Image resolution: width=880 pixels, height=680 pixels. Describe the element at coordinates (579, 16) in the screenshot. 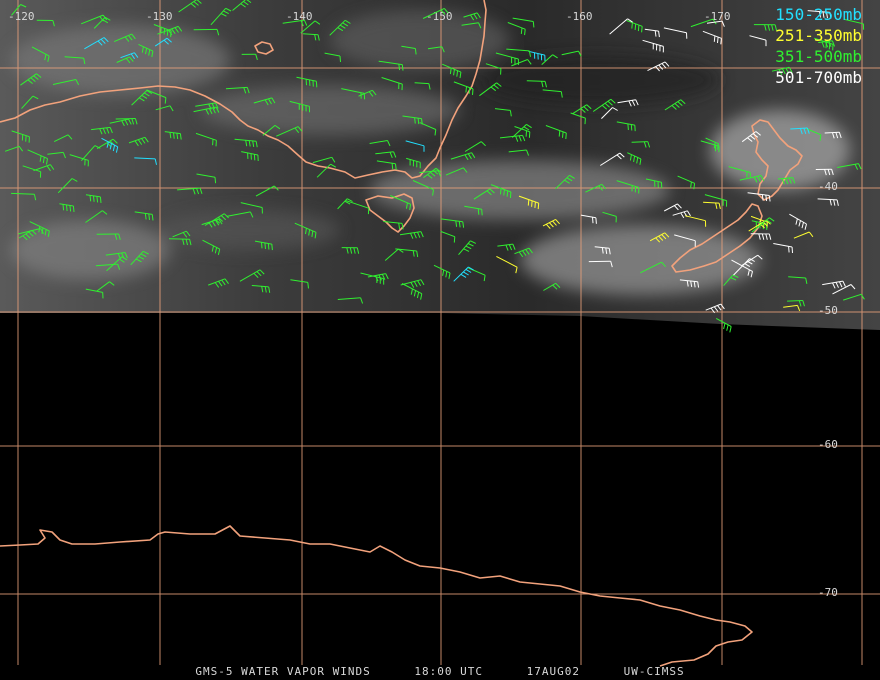

I see `lon-label: -160` at that location.